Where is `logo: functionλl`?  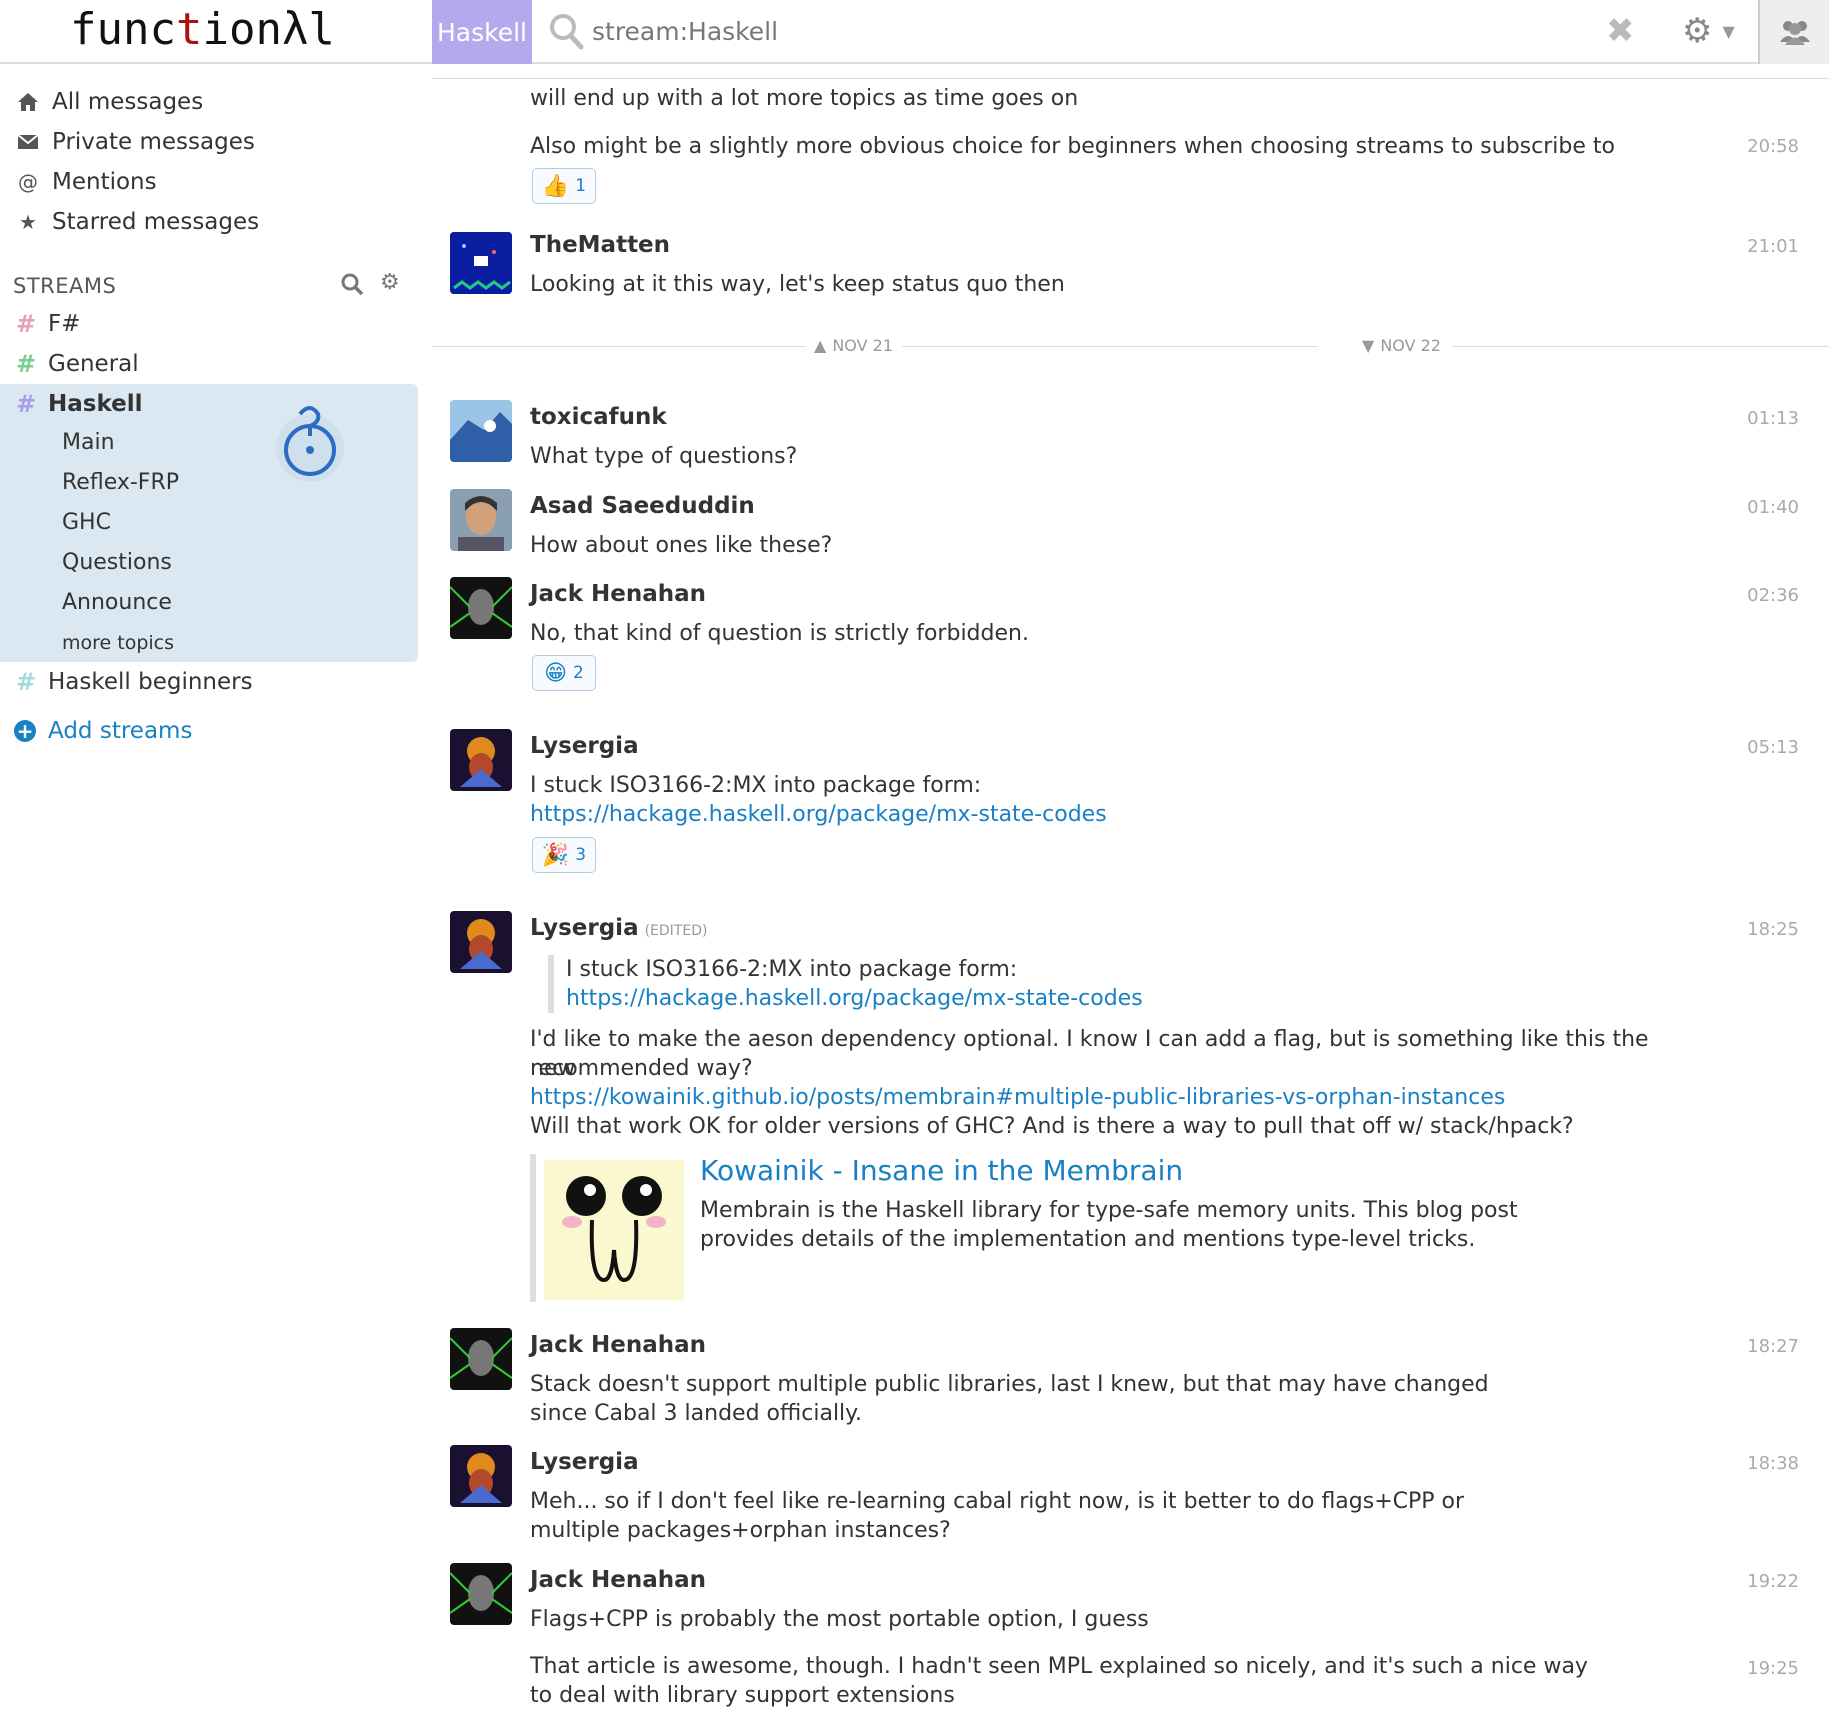
logo: functionλl is located at coordinates (202, 29).